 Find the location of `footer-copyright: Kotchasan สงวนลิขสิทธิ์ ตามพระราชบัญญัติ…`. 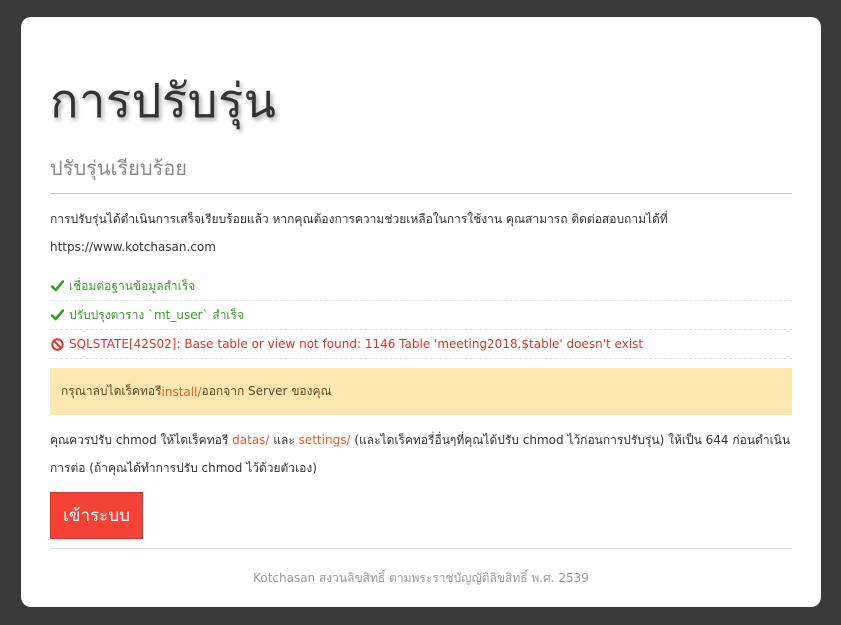

footer-copyright: Kotchasan สงวนลิขสิทธิ์ ตามพระราชบัญญัติ… is located at coordinates (421, 578).